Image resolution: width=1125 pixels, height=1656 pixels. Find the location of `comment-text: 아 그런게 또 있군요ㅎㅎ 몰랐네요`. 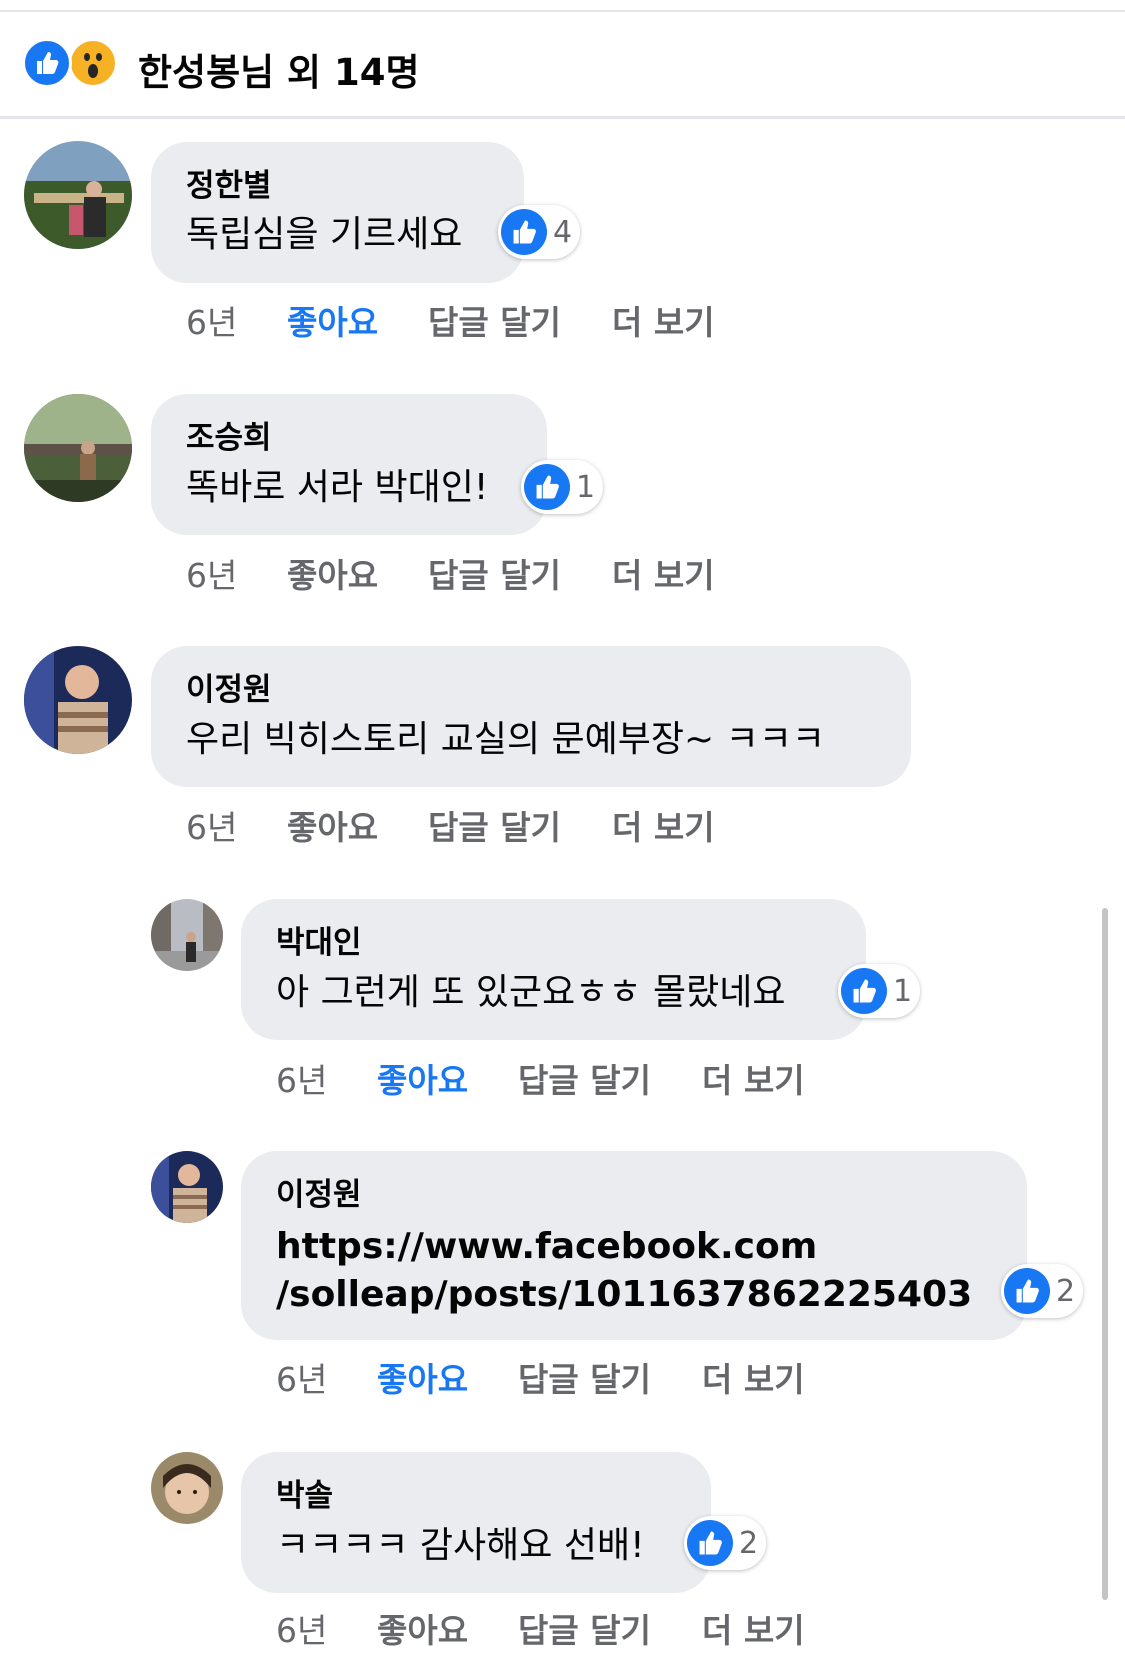

comment-text: 아 그런게 또 있군요ㅎㅎ 몰랐네요 is located at coordinates (531, 992).